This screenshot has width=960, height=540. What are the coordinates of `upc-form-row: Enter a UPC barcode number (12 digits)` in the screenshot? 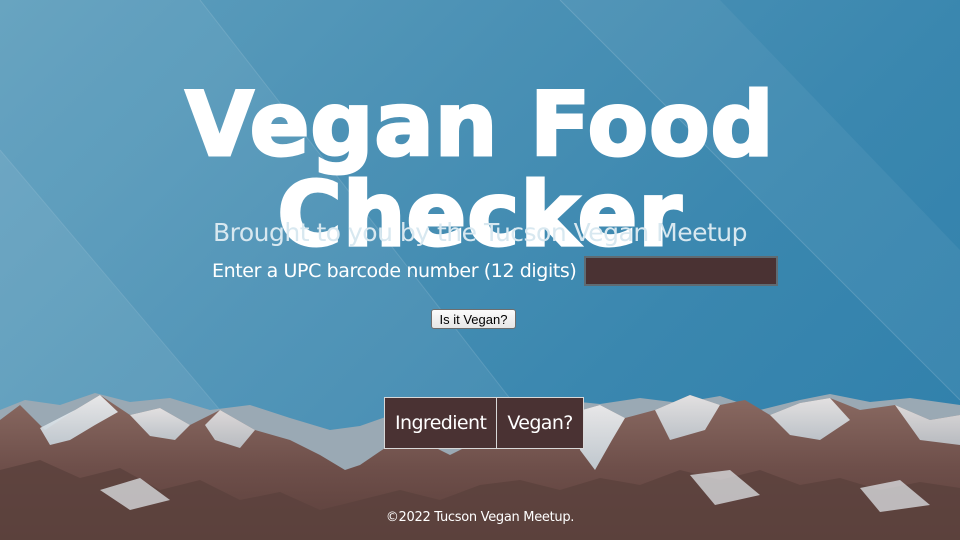 It's located at (495, 271).